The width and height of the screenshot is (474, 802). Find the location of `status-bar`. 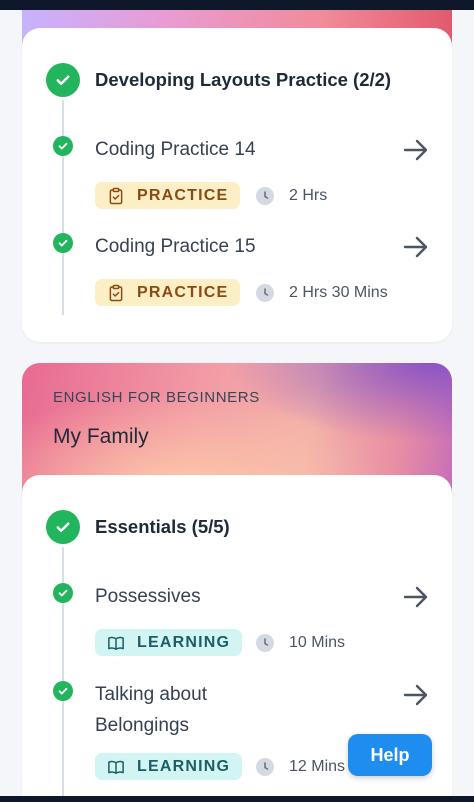

status-bar is located at coordinates (237, 5).